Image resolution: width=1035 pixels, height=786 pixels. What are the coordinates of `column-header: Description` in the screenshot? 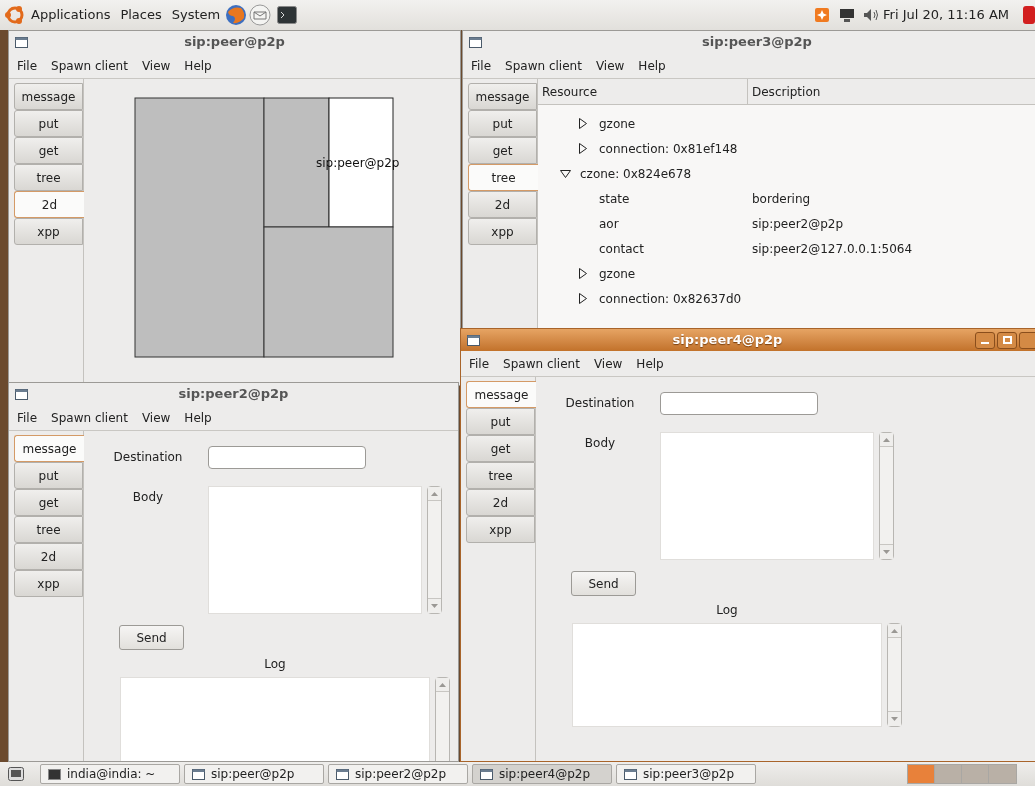 It's located at (891, 91).